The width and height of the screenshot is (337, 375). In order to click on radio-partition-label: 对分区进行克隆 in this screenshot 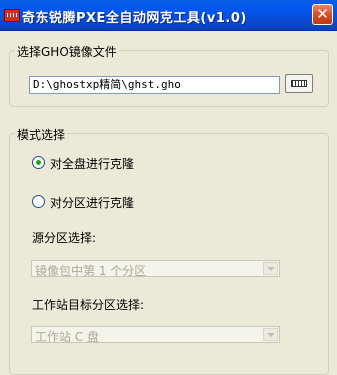, I will do `click(92, 202)`.